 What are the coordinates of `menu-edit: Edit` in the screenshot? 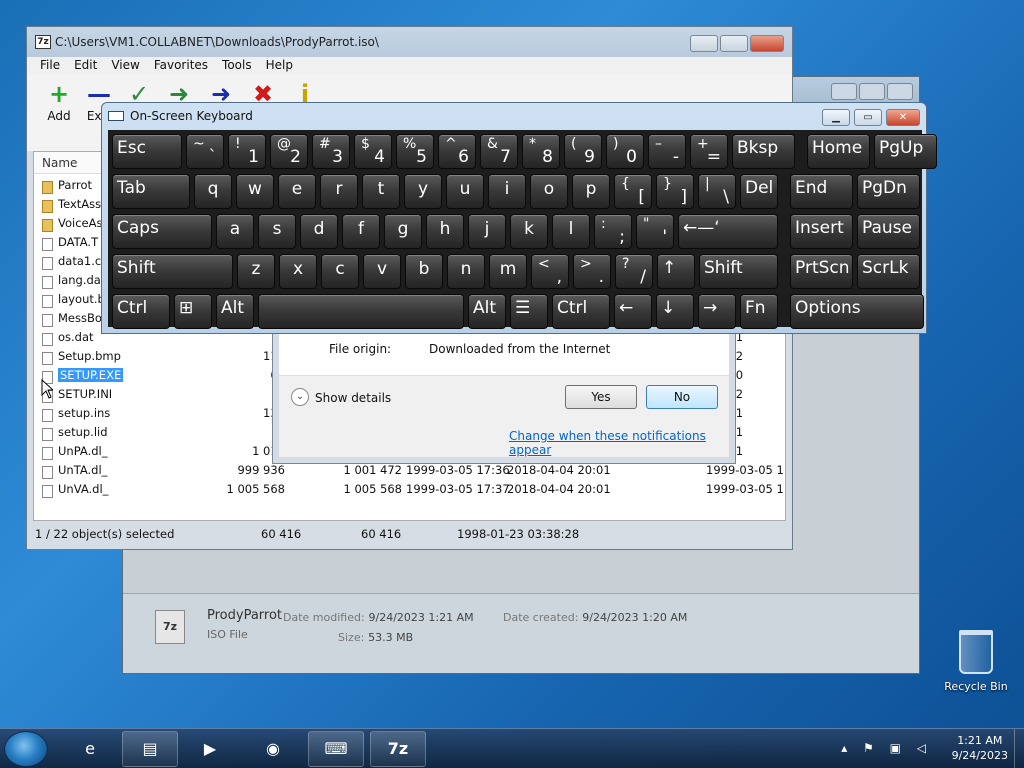 It's located at (85, 66).